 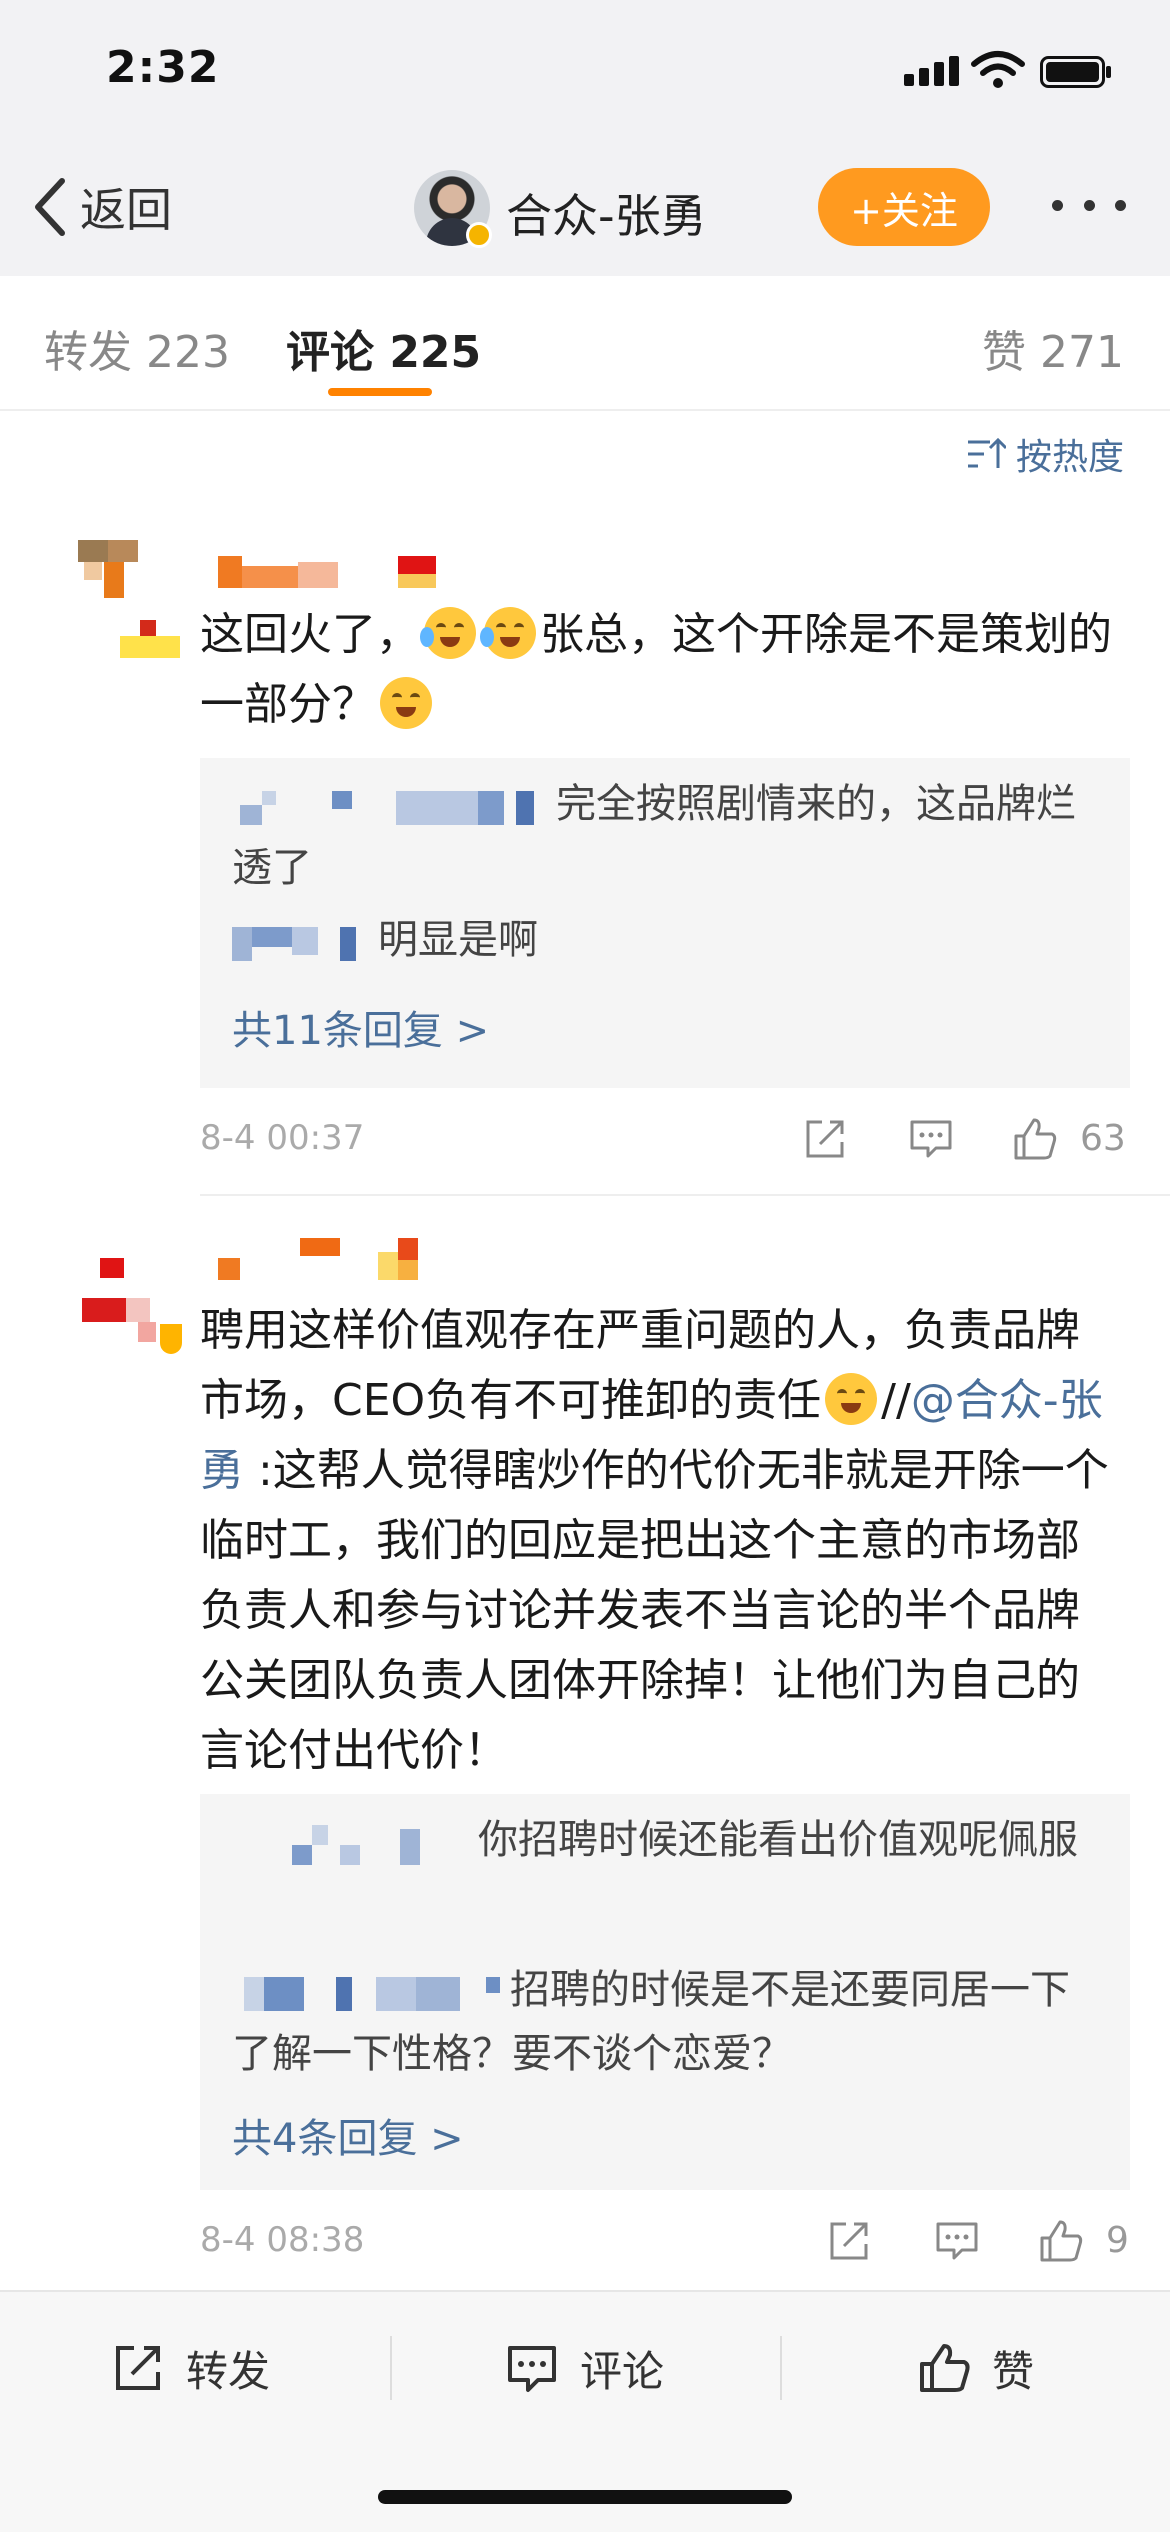 What do you see at coordinates (665, 2242) in the screenshot?
I see `comment-meta: 8-4 08:38 9` at bounding box center [665, 2242].